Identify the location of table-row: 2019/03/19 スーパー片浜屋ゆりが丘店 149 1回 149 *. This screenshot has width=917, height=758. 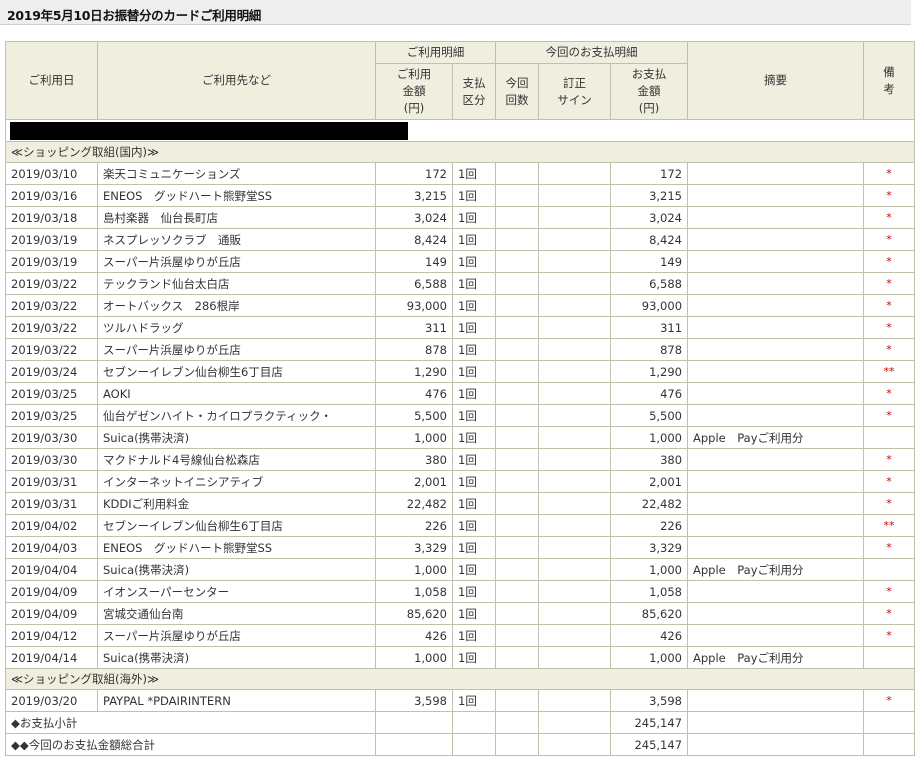
(460, 261).